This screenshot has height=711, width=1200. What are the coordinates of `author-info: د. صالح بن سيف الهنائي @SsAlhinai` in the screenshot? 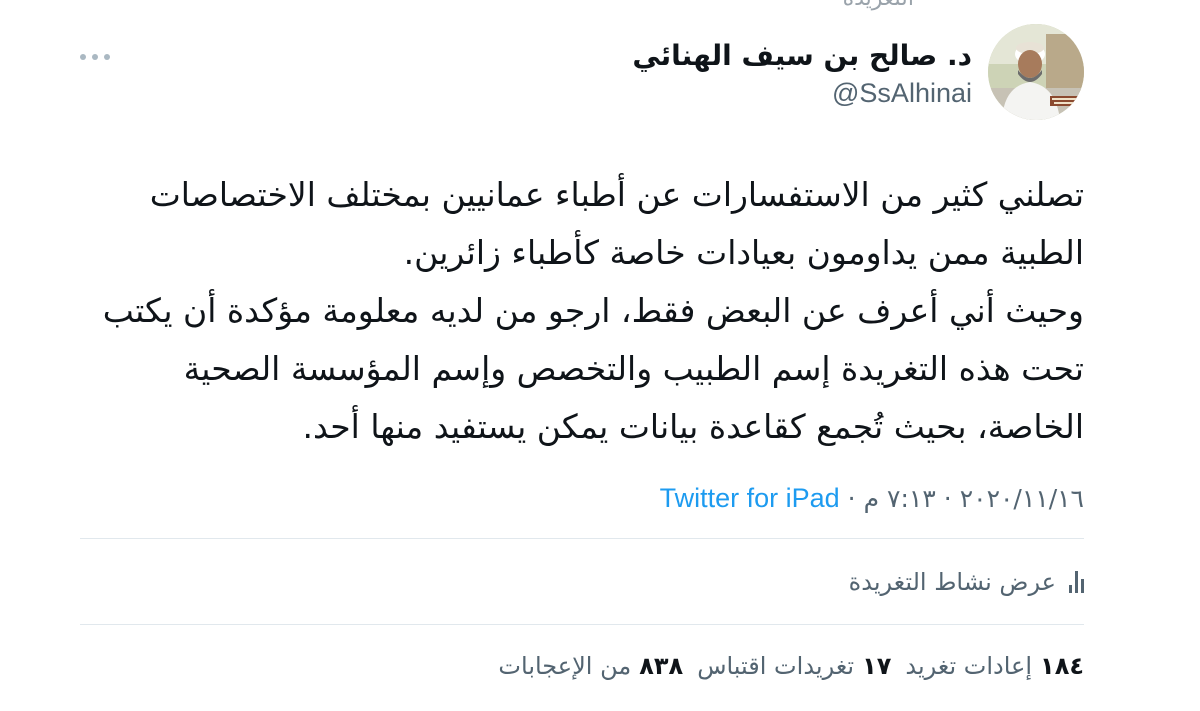 It's located at (802, 74).